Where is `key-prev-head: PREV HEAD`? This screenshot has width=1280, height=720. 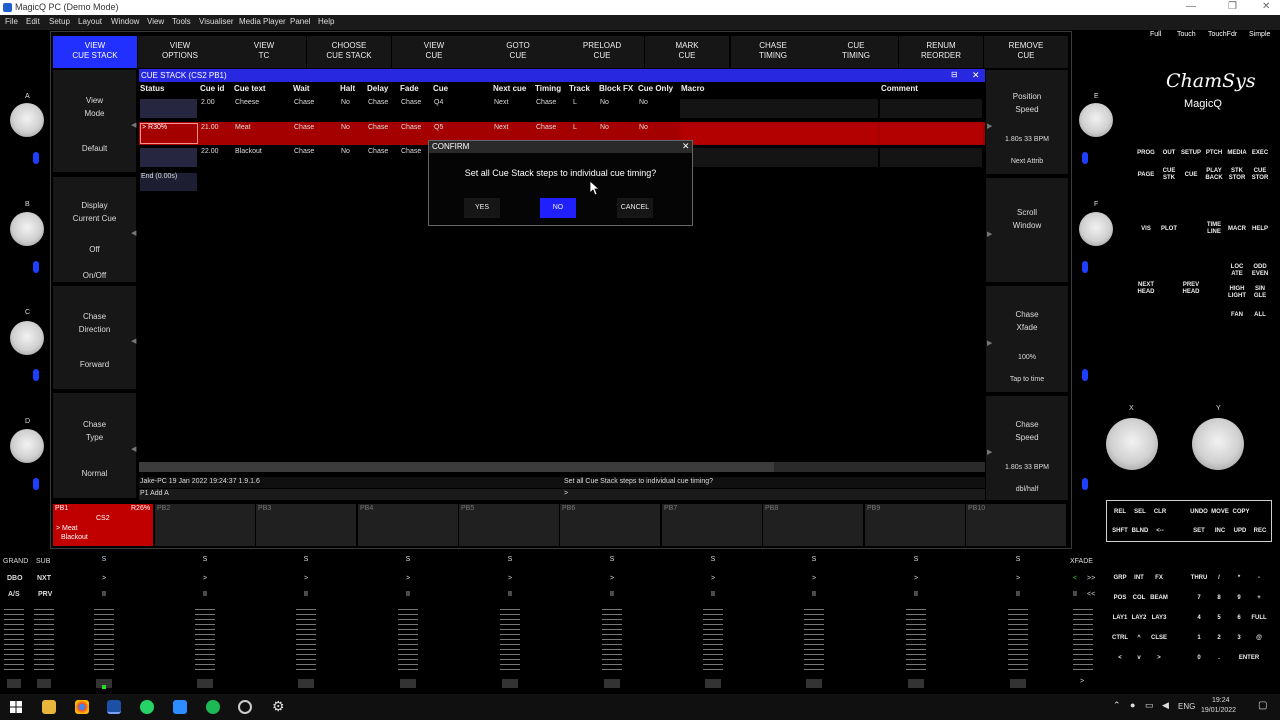
key-prev-head: PREV HEAD is located at coordinates (1191, 289).